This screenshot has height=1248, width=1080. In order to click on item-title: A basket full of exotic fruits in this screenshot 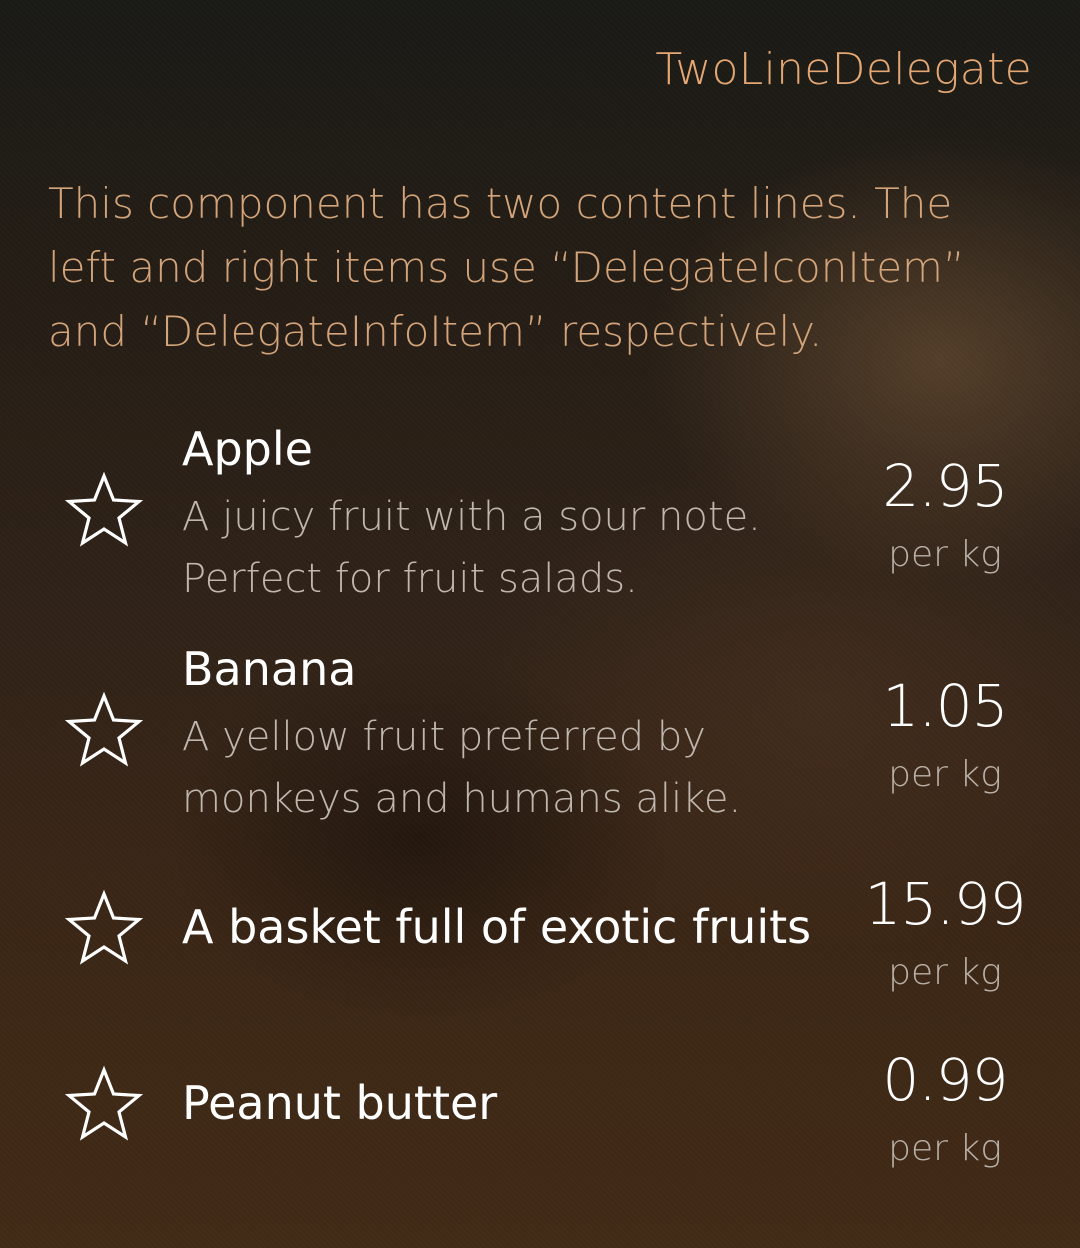, I will do `click(497, 927)`.